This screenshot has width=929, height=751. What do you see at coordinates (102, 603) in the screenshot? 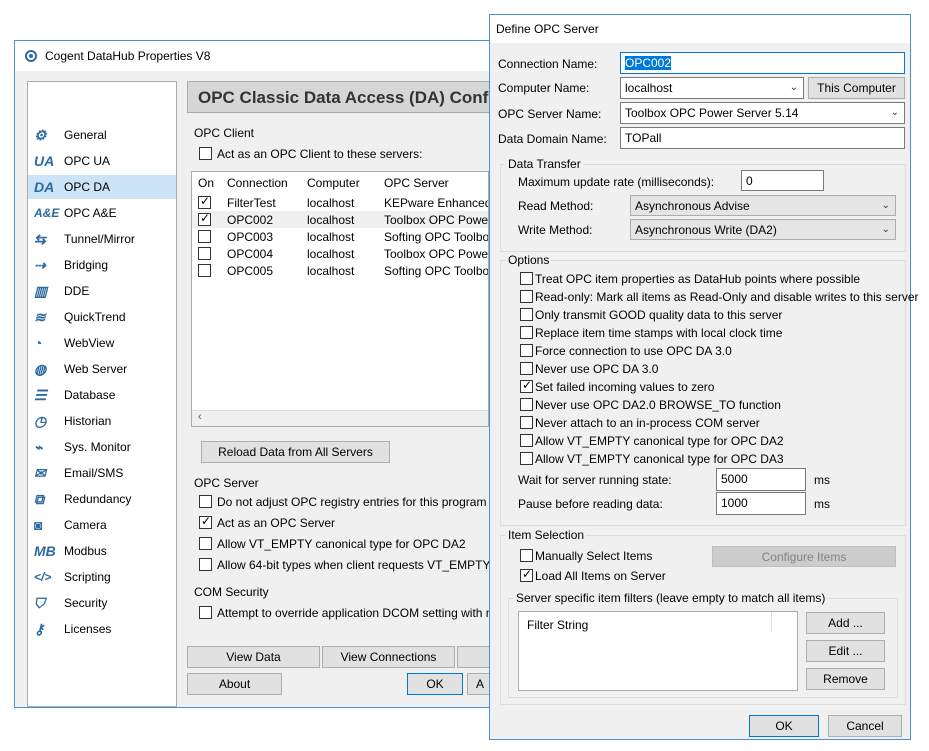
I see `sidebar-item-security: ⛉ Security` at bounding box center [102, 603].